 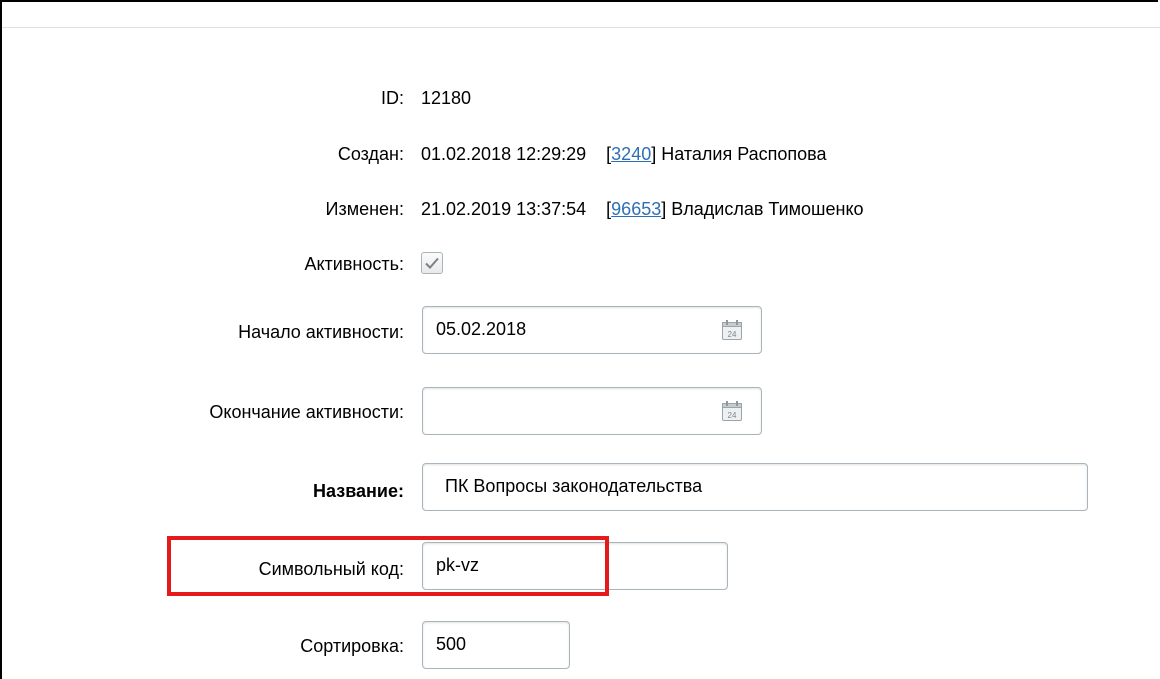 I want to click on created-user-link: 3240, so click(x=631, y=154).